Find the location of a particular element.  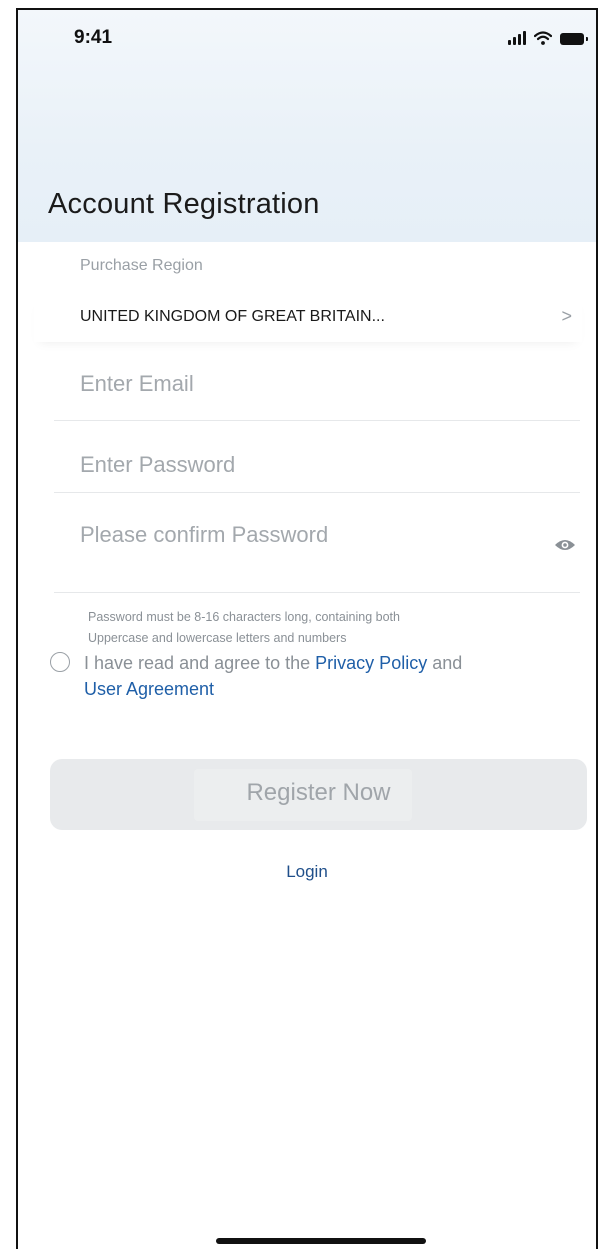

register-now-button: Register Now is located at coordinates (318, 794).